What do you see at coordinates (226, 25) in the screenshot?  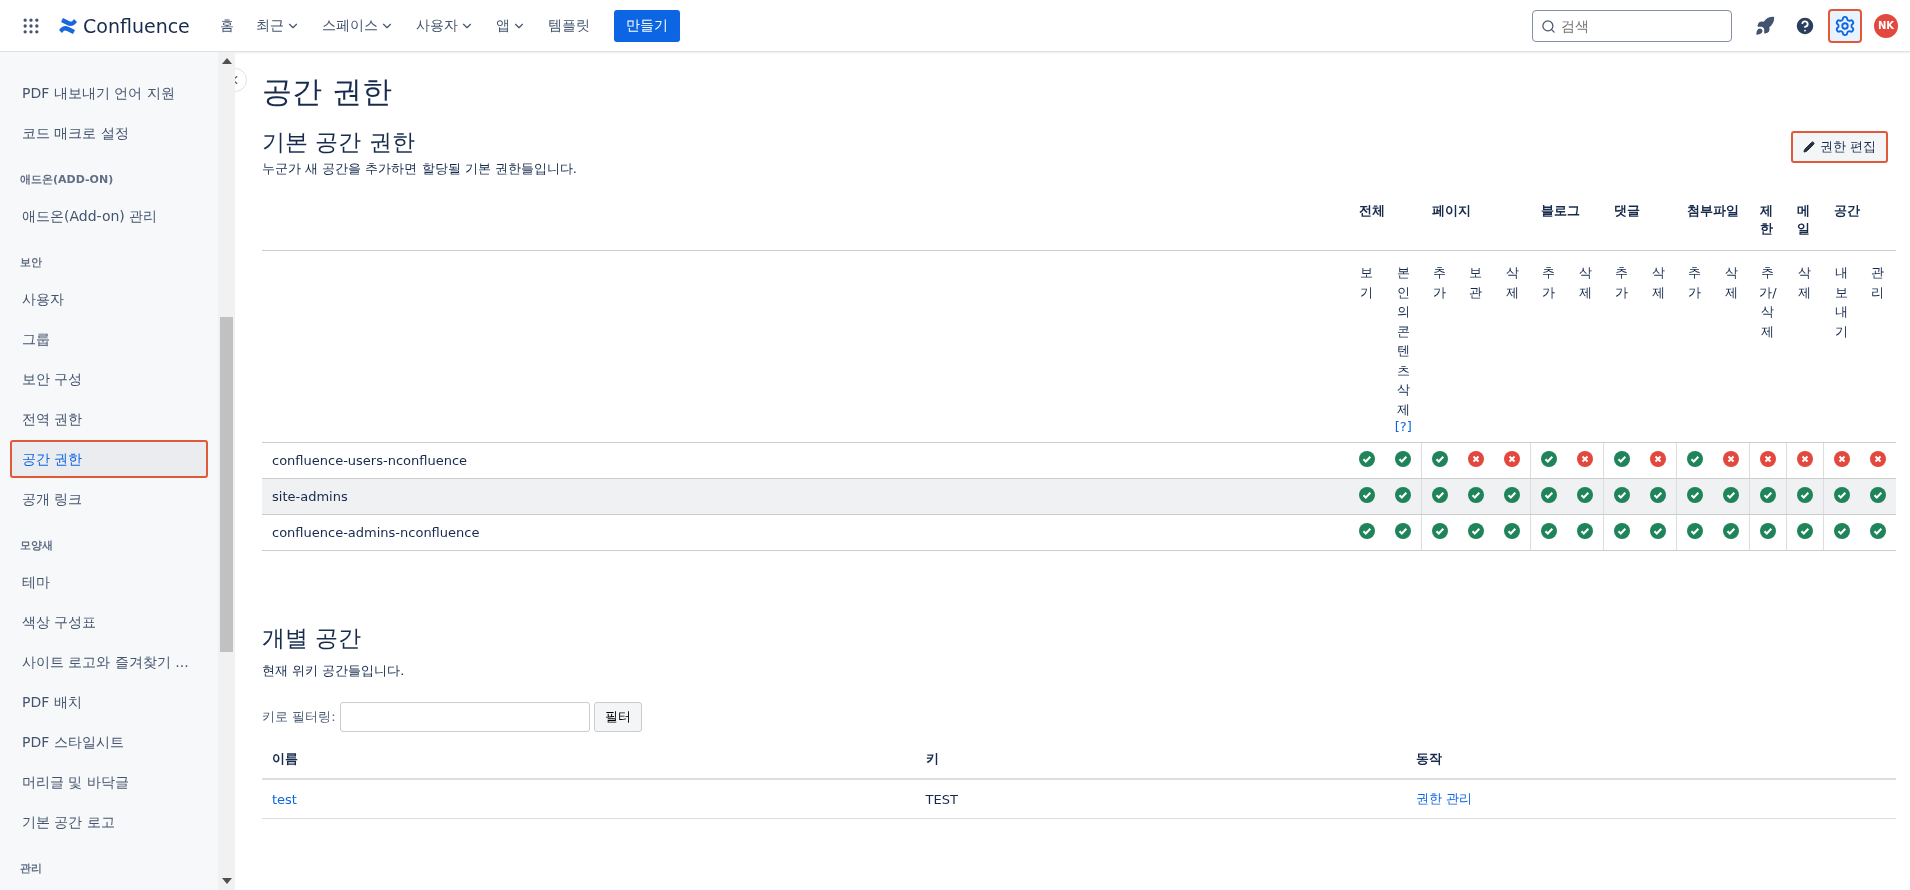 I see `nav-menu: 홈` at bounding box center [226, 25].